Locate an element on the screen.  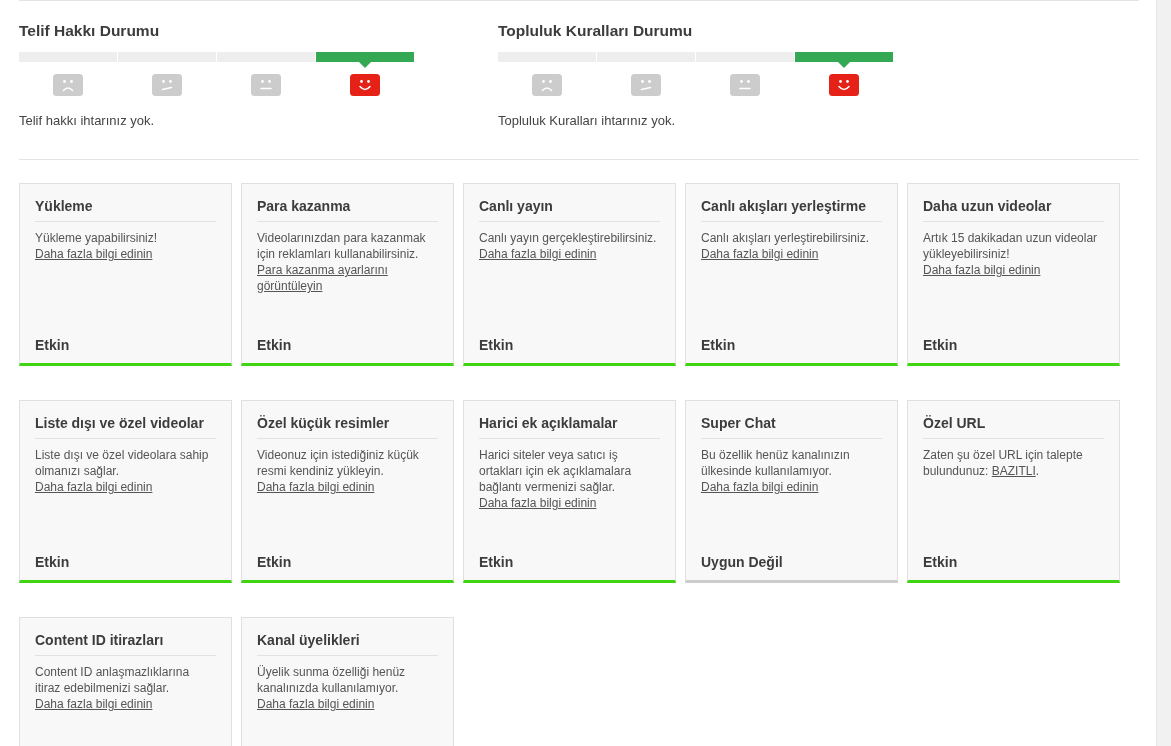
card-title: Daha uzun videolar is located at coordinates (1013, 209).